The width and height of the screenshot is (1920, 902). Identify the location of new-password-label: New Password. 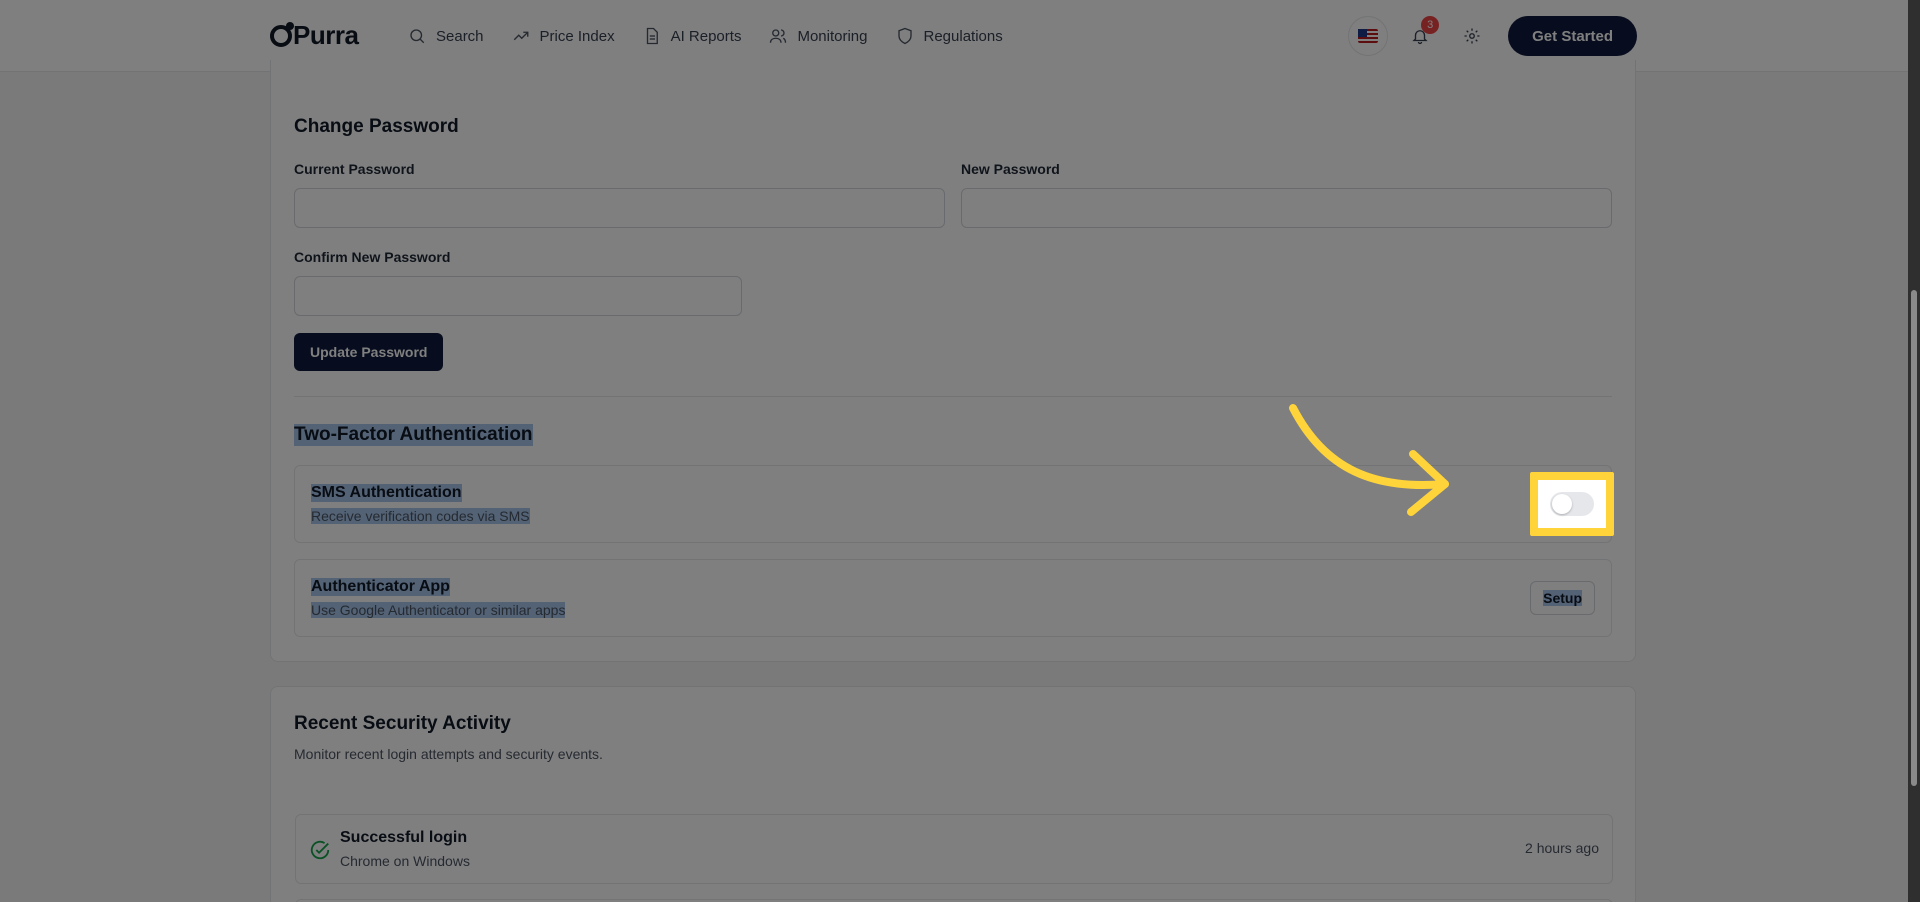
(1010, 169).